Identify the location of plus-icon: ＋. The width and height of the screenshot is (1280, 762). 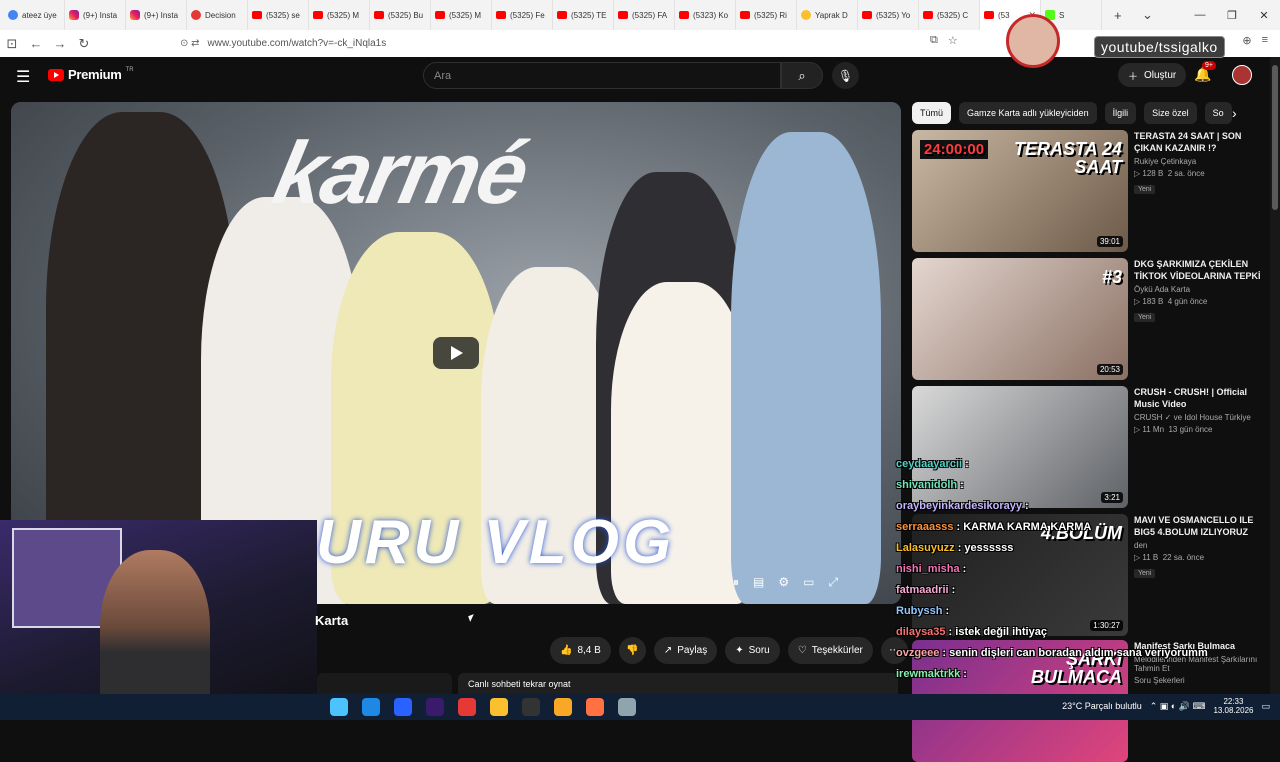
(1133, 77).